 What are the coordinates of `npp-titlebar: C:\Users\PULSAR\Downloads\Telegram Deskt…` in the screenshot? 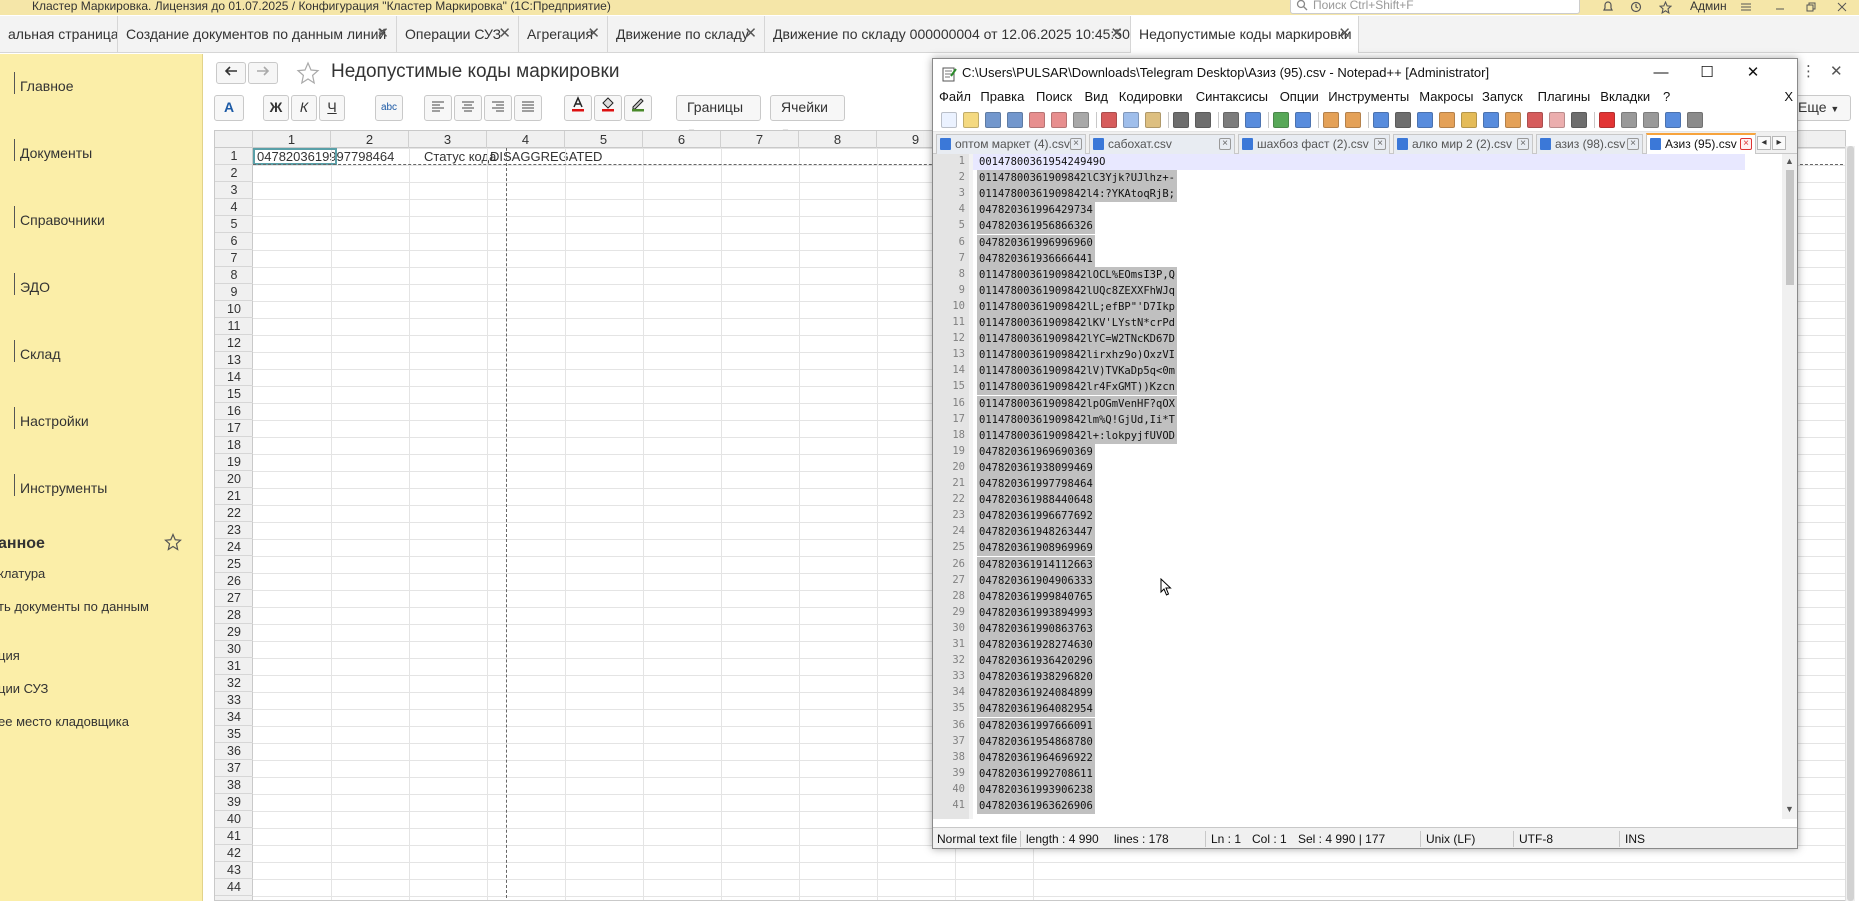 It's located at (1365, 73).